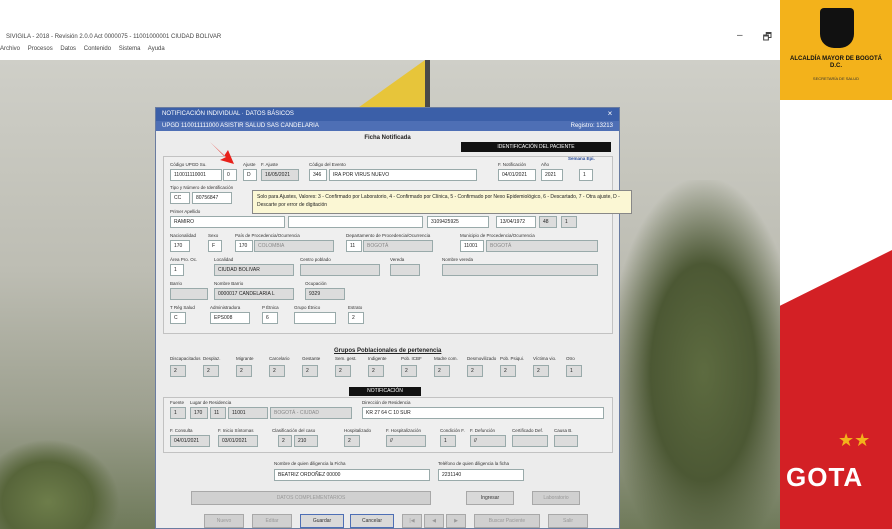 The height and width of the screenshot is (529, 892). Describe the element at coordinates (569, 222) in the screenshot. I see `uni-med-field: 1` at that location.